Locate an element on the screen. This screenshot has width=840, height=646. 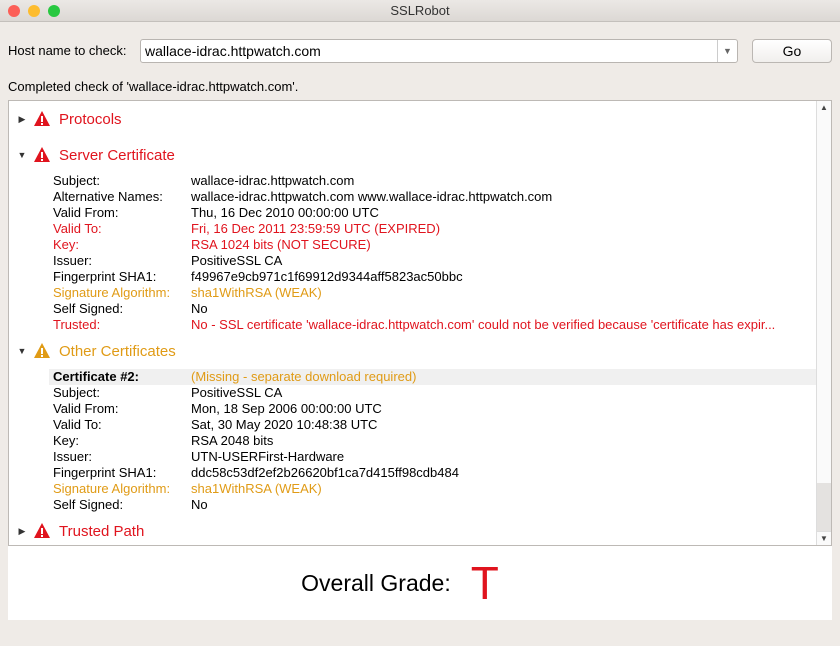
field-key: Trusted: is located at coordinates (77, 324).